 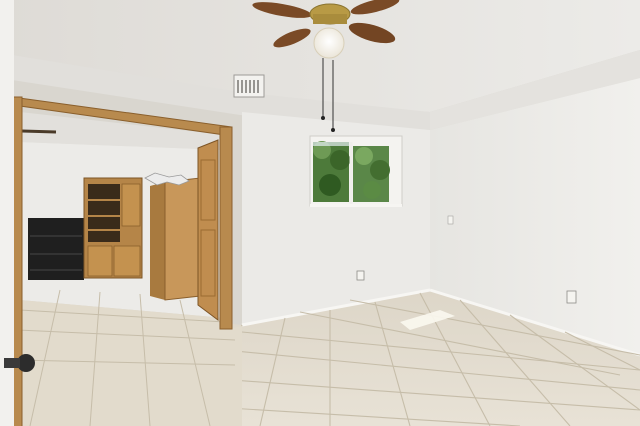 What do you see at coordinates (39, 131) in the screenshot?
I see `adjacent-ceiling-fan-blade` at bounding box center [39, 131].